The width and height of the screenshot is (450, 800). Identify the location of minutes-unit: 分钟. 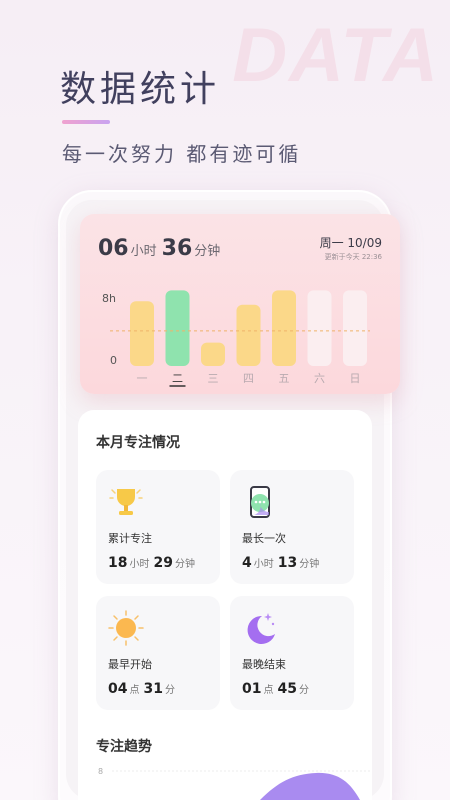
(207, 251).